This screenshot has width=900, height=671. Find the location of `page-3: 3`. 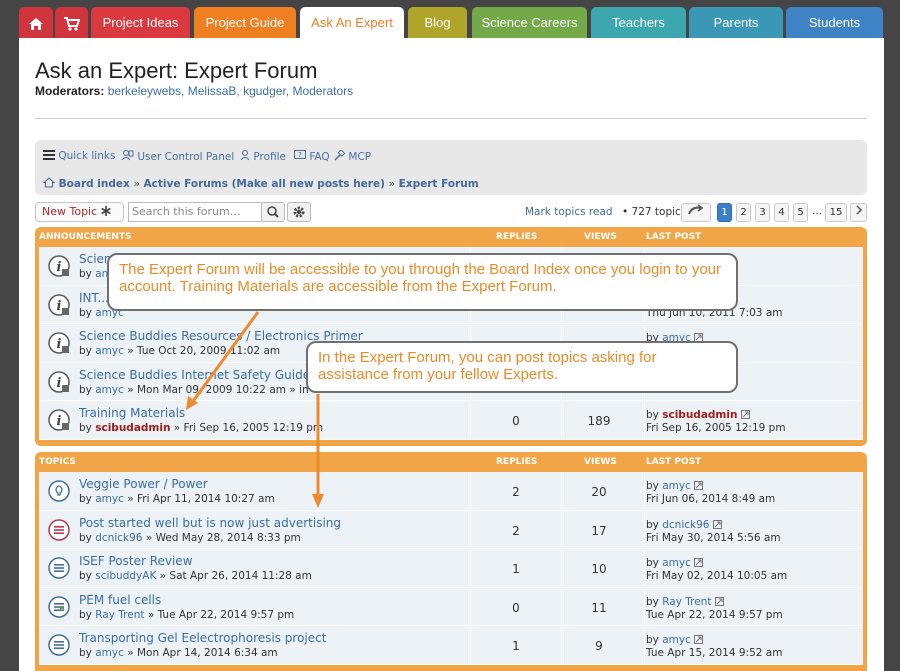

page-3: 3 is located at coordinates (762, 212).